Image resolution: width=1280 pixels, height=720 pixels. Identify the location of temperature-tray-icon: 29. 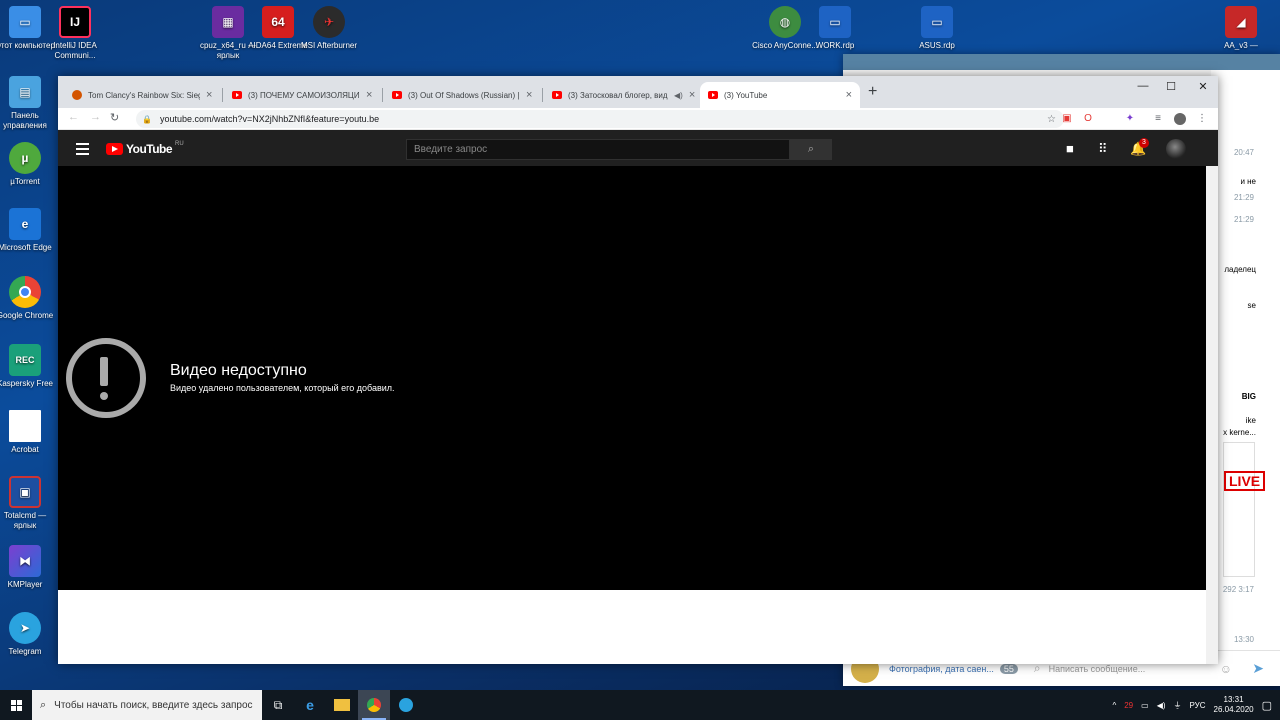
(1128, 705).